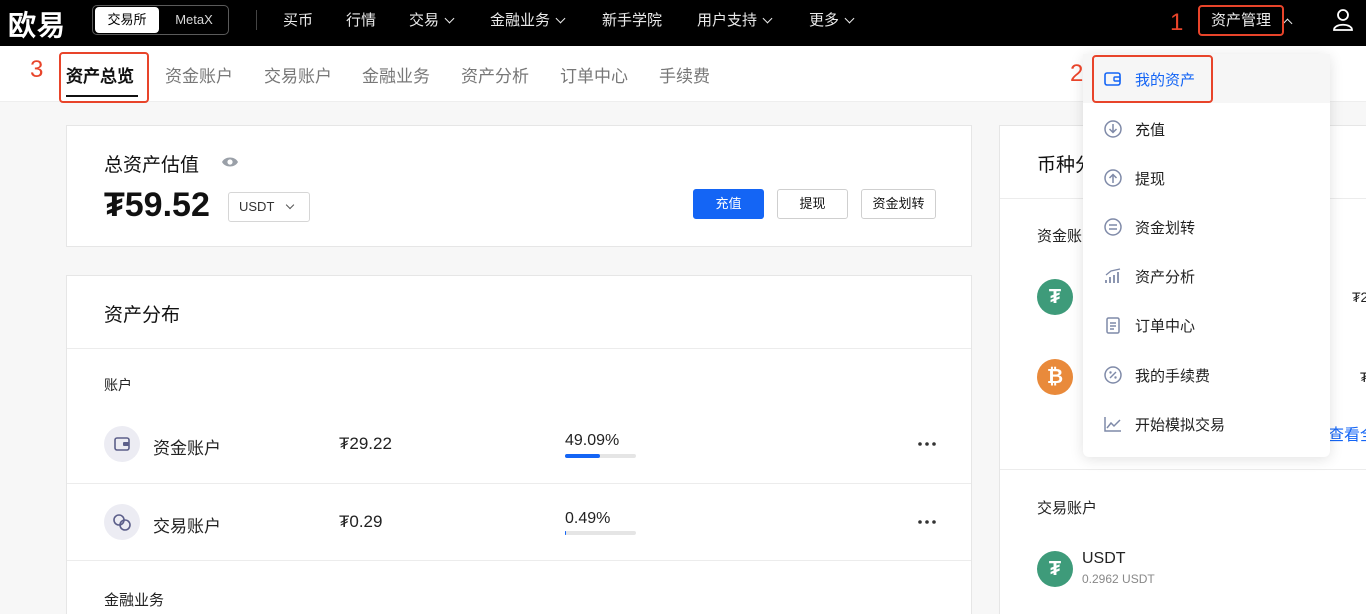  Describe the element at coordinates (582, 456) in the screenshot. I see `progress-fill-funding` at that location.